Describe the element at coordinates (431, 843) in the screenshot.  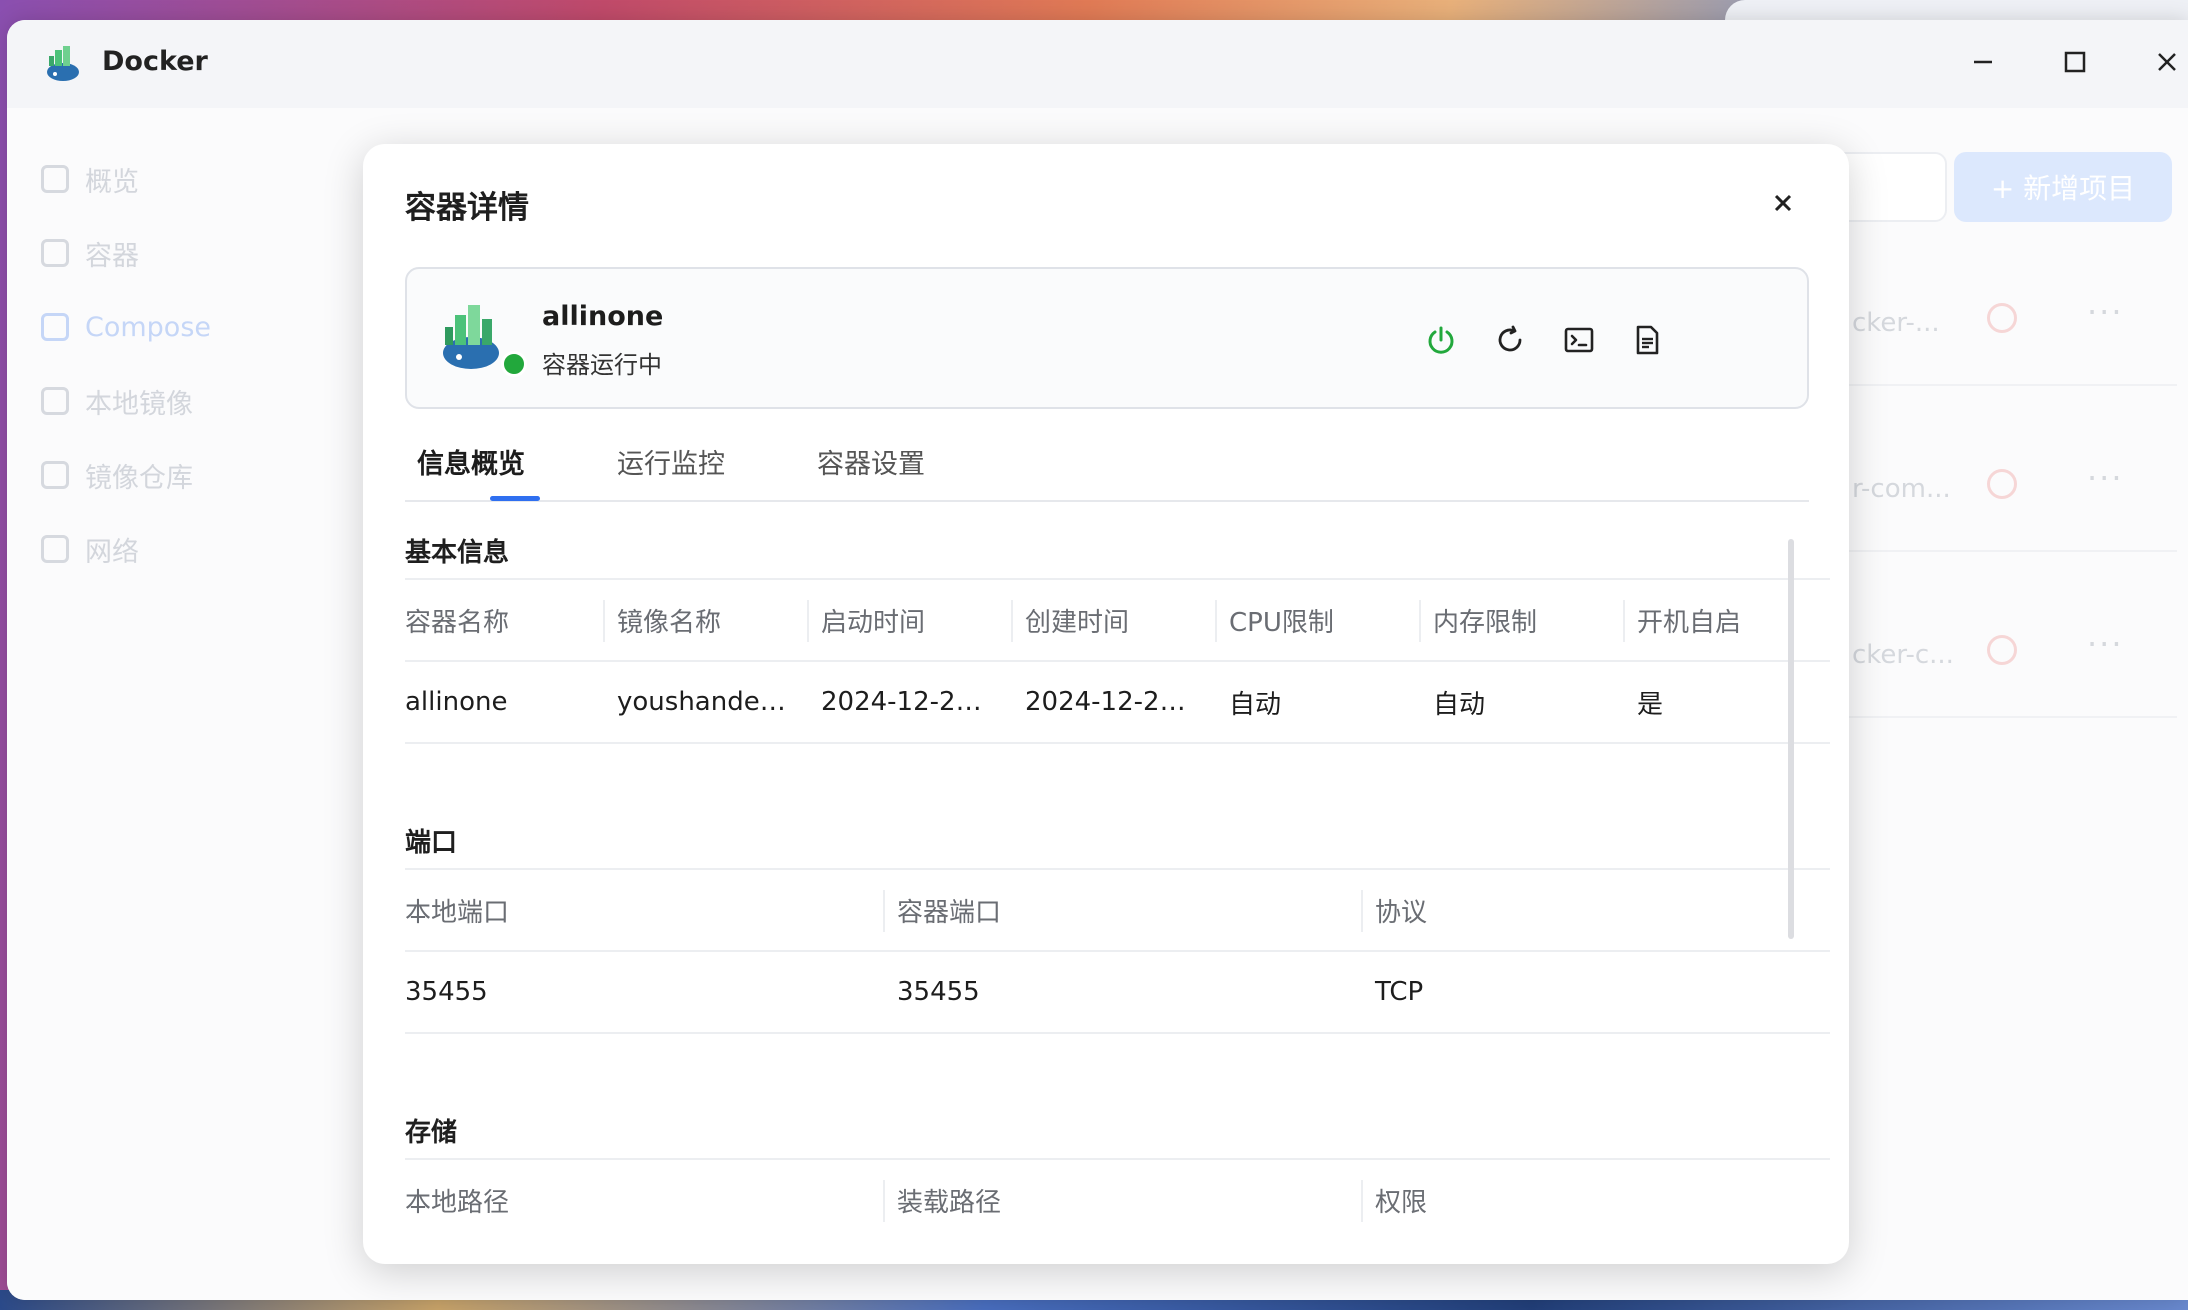
I see `ports-title: 端口` at that location.